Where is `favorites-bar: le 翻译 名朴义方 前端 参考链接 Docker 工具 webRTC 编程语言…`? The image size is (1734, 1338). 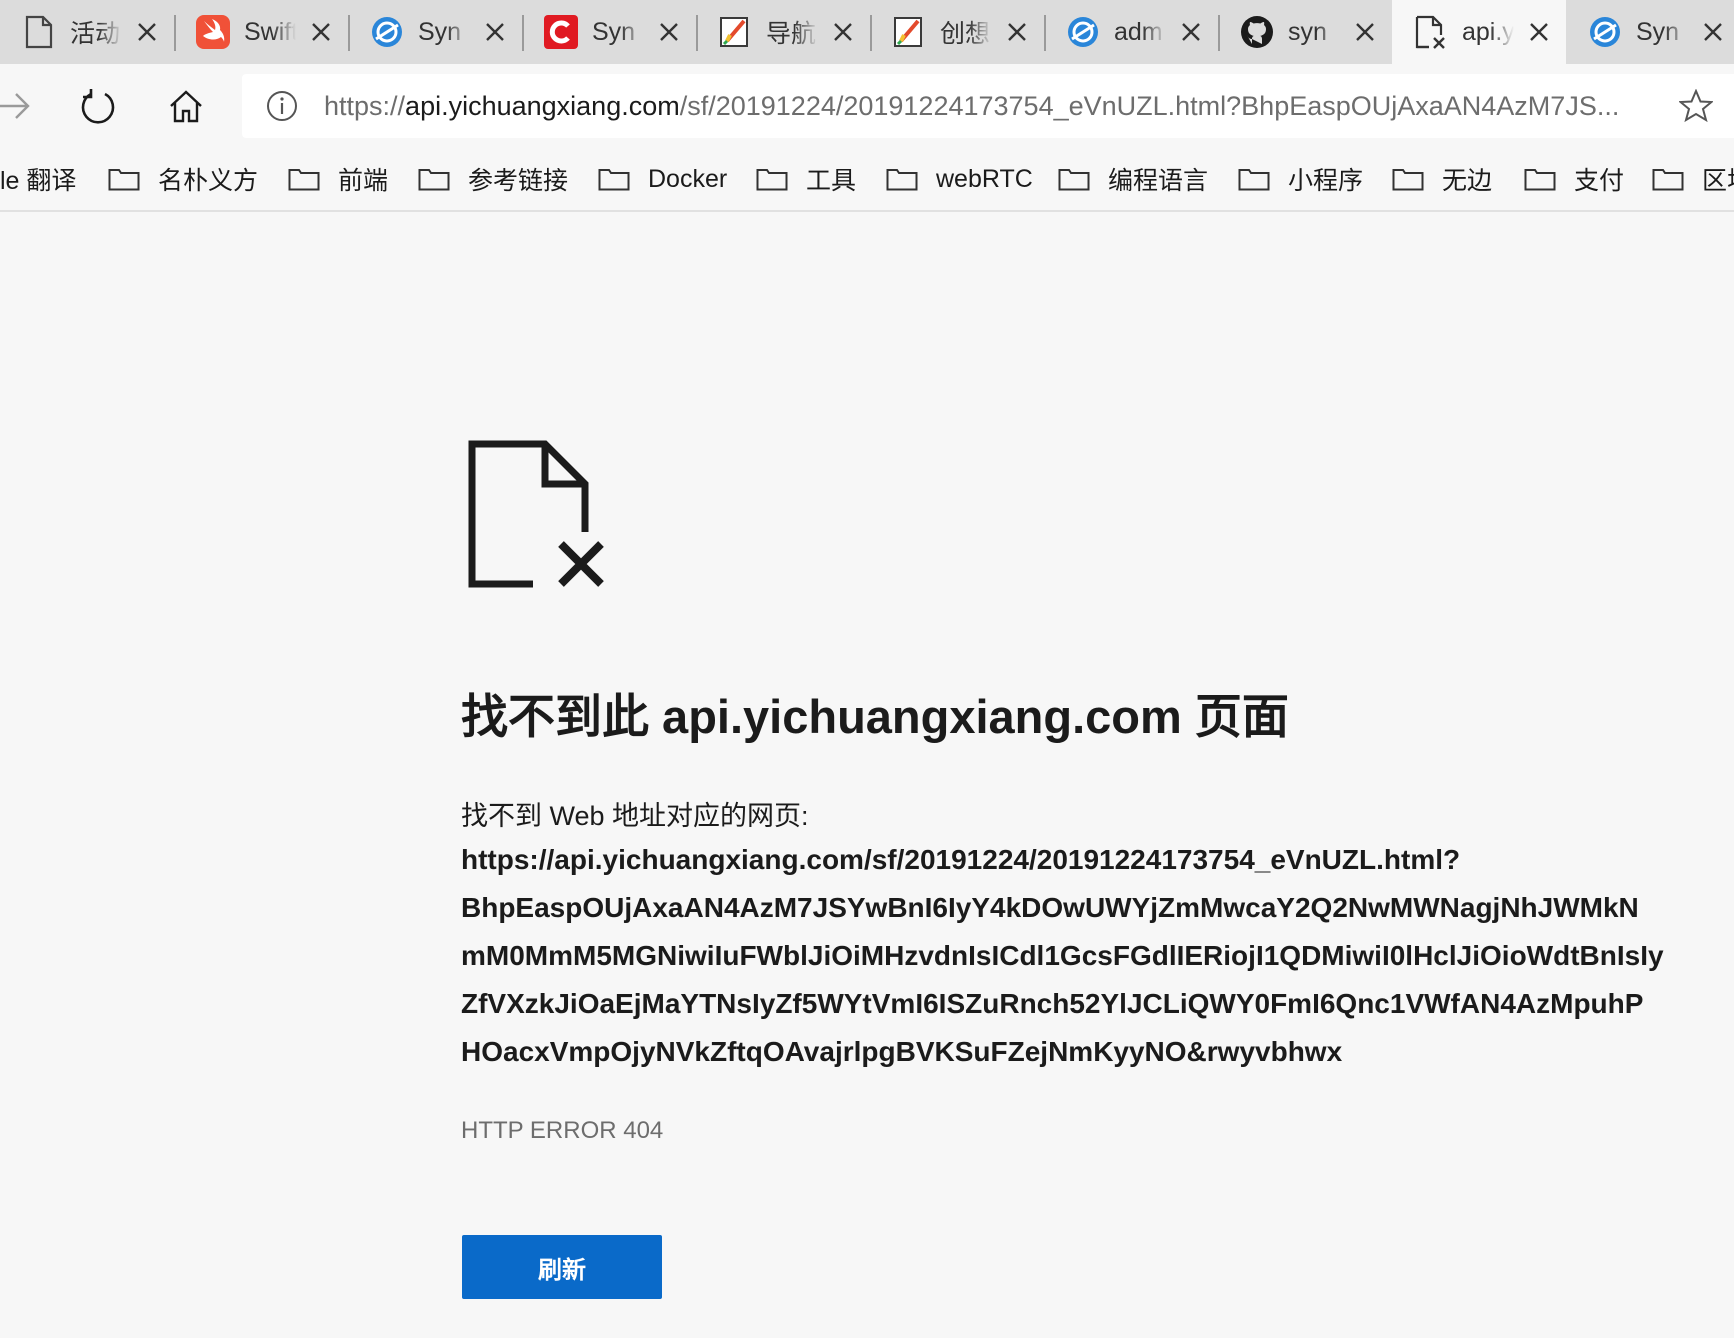
favorites-bar: le 翻译 名朴义方 前端 参考链接 Docker 工具 webRTC 编程语言… is located at coordinates (867, 180).